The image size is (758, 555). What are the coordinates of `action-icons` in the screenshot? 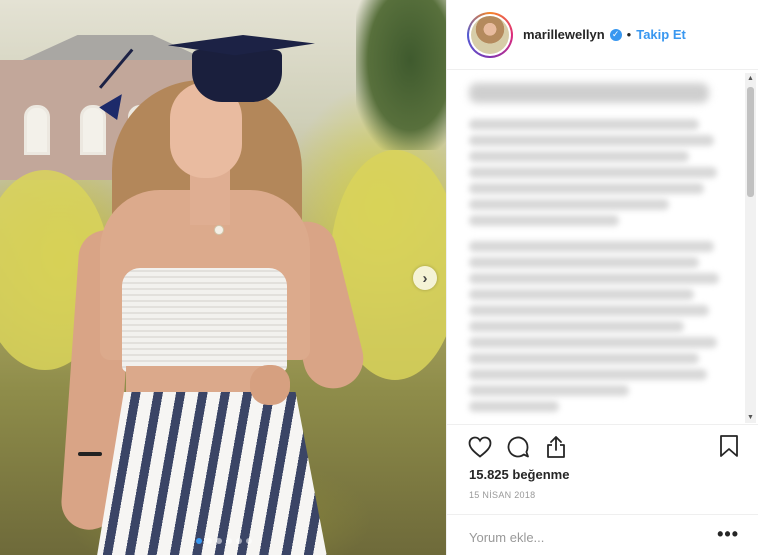 It's located at (517, 446).